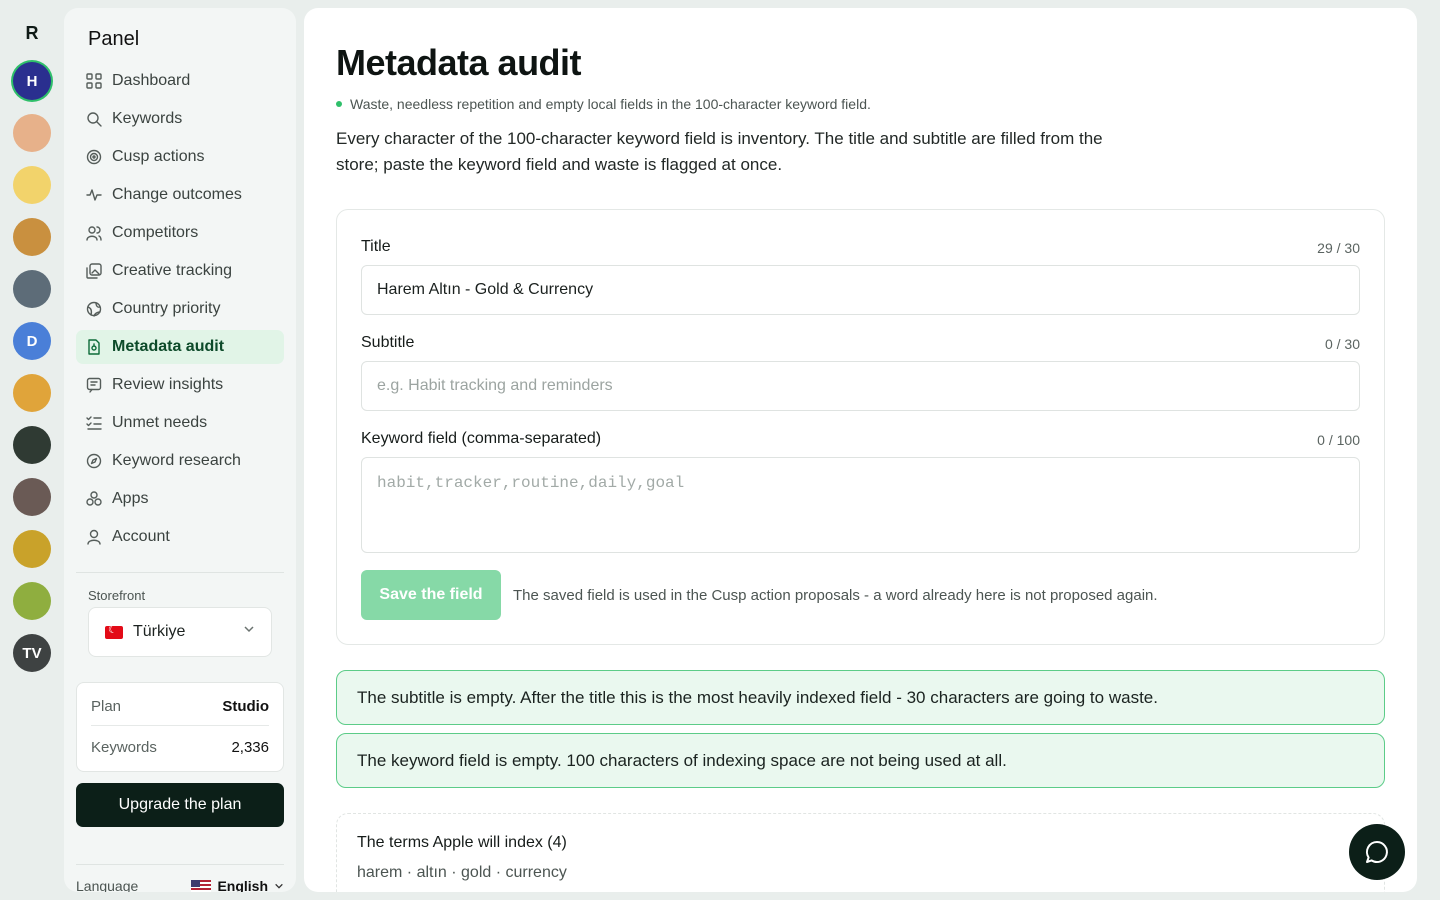 The image size is (1440, 900). I want to click on plan-value: Studio, so click(245, 706).